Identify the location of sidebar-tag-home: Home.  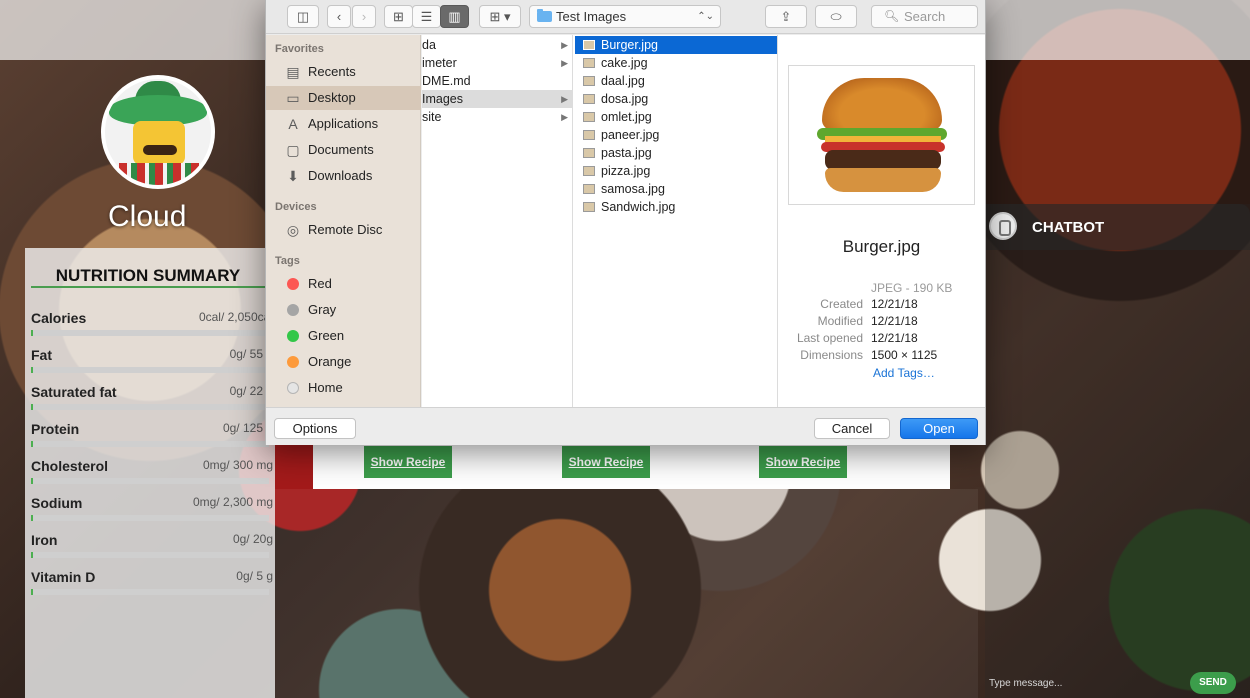
(343, 388).